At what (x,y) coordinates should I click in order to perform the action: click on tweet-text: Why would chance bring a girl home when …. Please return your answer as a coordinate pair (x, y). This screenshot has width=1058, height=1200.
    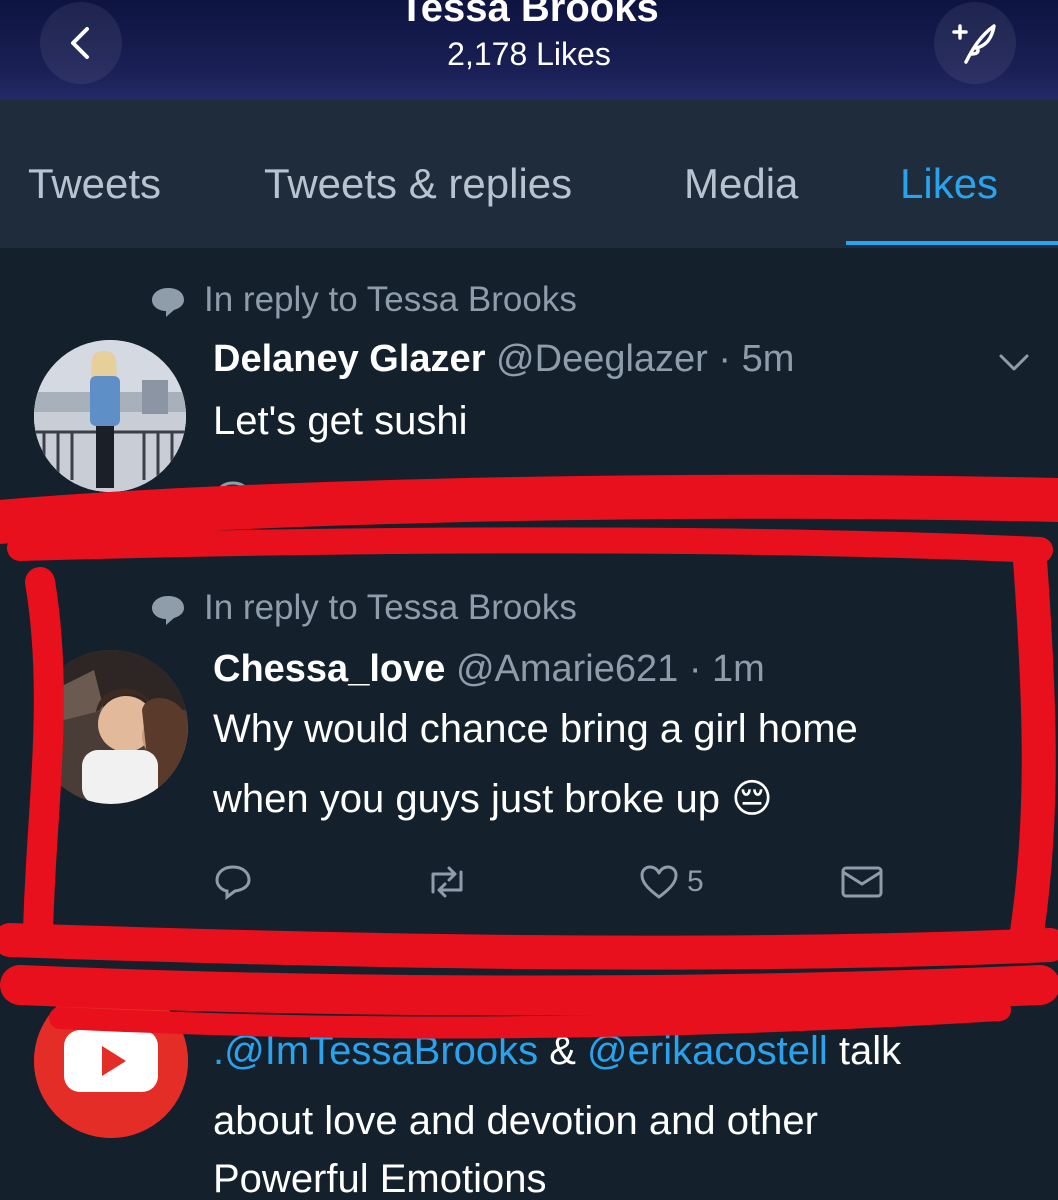
    Looking at the image, I should click on (535, 764).